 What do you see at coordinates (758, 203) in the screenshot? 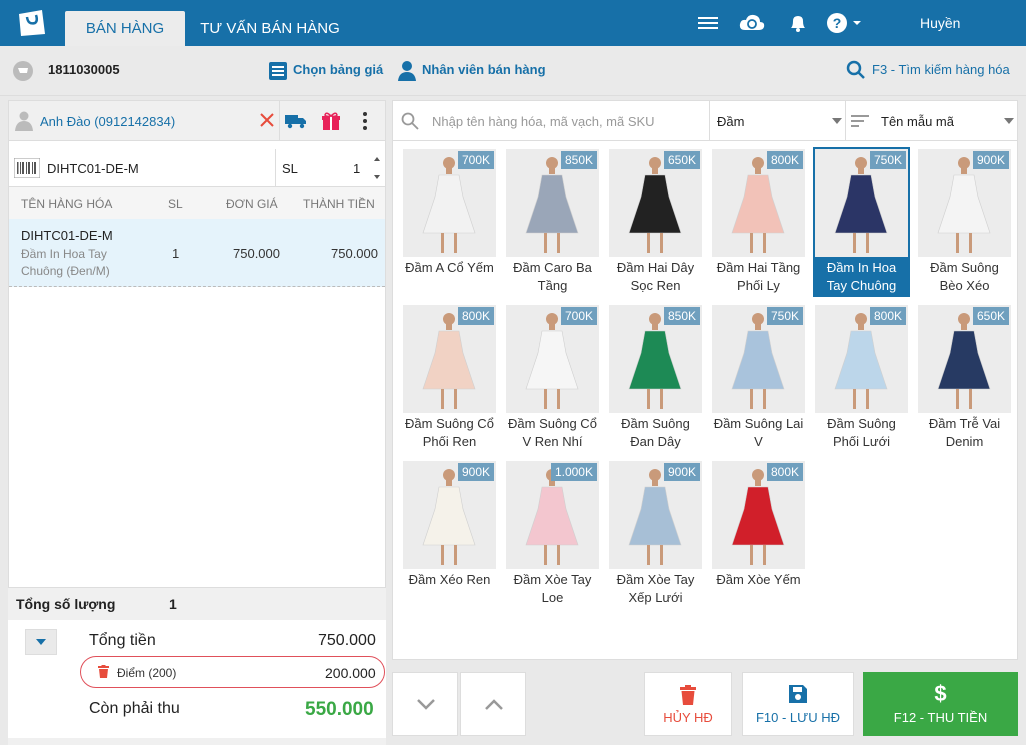
I see `product-image: 800K` at bounding box center [758, 203].